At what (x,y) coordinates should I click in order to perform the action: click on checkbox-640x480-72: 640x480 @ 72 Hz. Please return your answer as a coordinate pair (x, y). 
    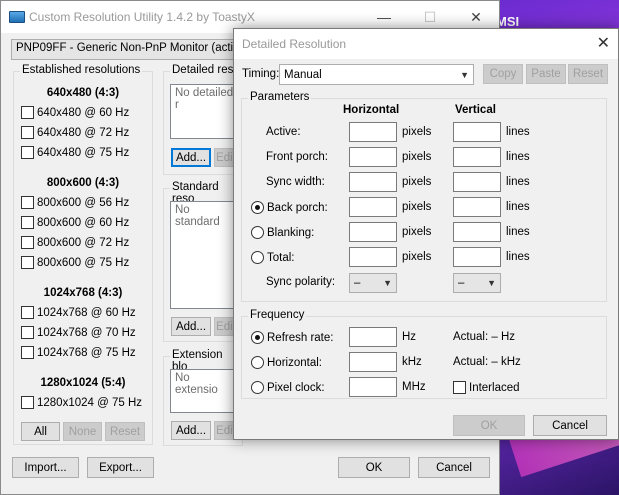
    Looking at the image, I should click on (75, 132).